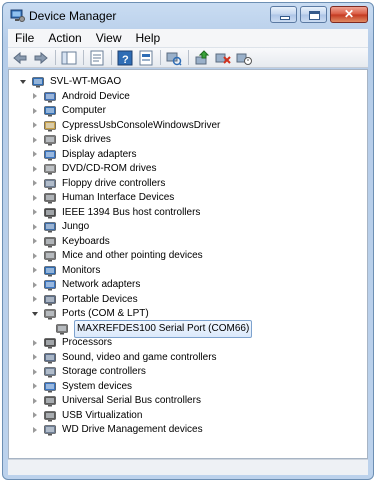 The image size is (378, 484). I want to click on wd-drive-icon, so click(50, 430).